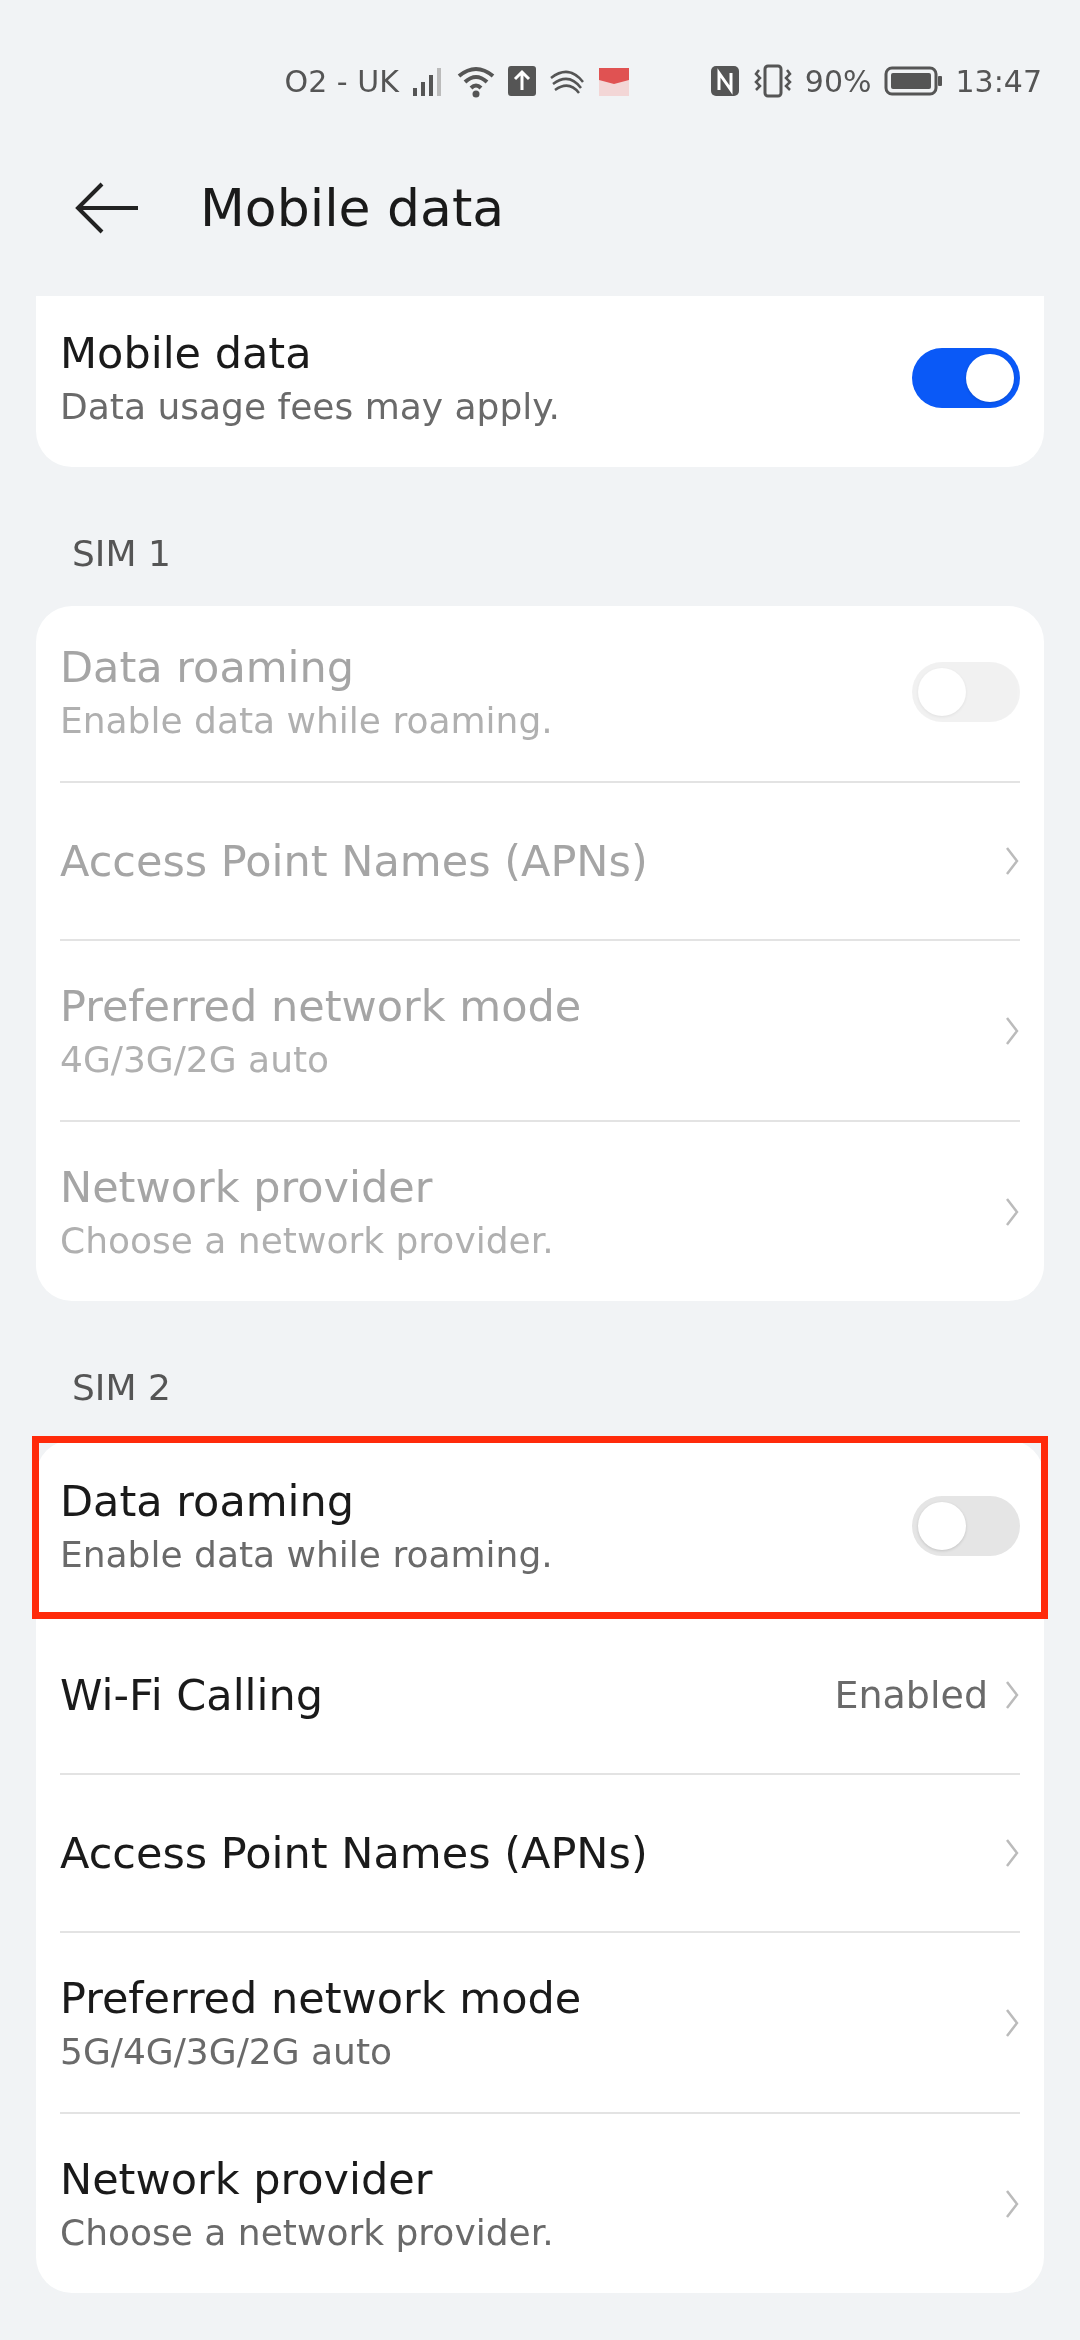 This screenshot has width=1080, height=2340. What do you see at coordinates (107, 208) in the screenshot?
I see `back-arrow-icon` at bounding box center [107, 208].